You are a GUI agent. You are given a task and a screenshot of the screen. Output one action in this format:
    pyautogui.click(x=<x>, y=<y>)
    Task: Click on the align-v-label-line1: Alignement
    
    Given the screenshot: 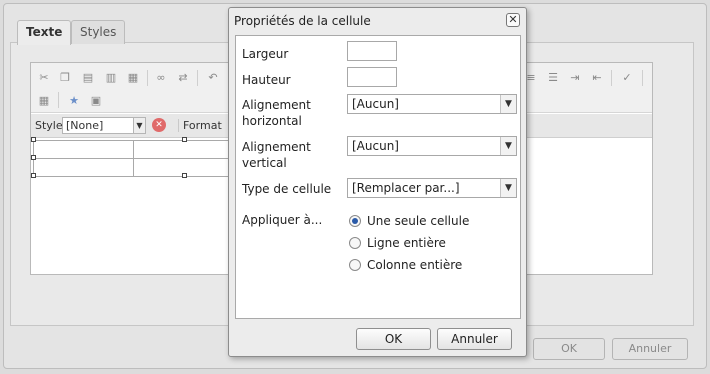 What is the action you would take?
    pyautogui.click(x=276, y=147)
    